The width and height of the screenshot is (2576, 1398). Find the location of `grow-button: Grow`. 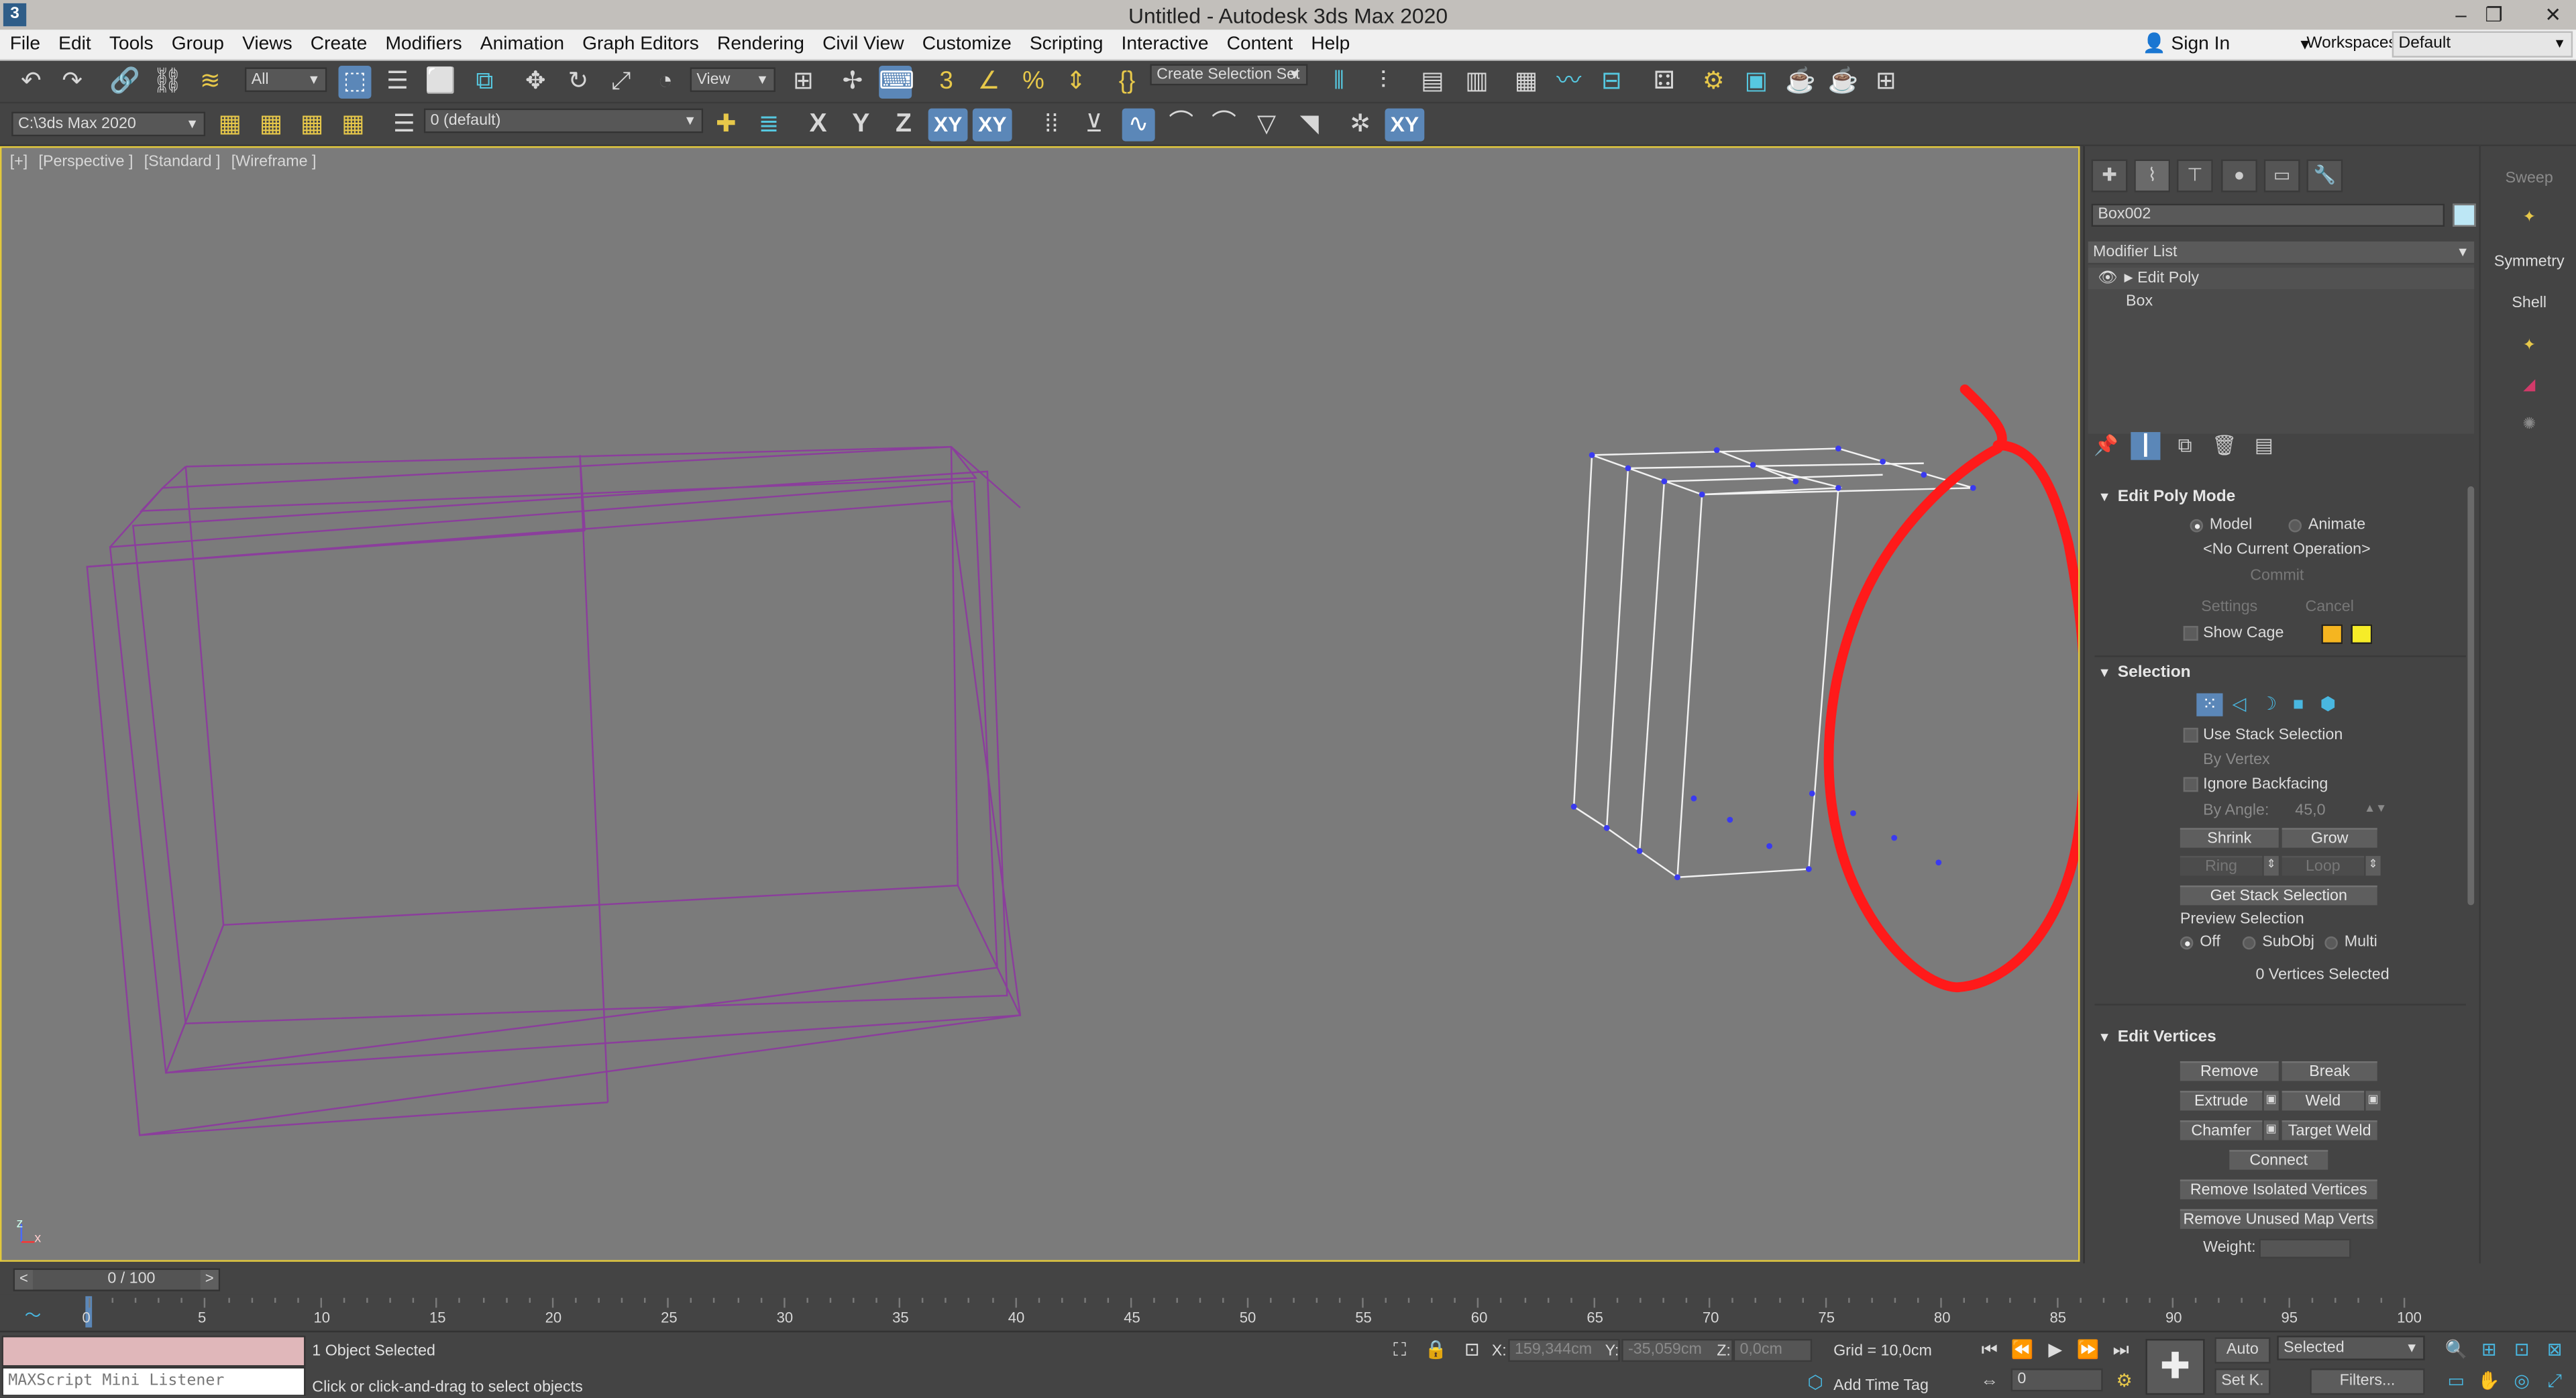

grow-button: Grow is located at coordinates (2329, 838).